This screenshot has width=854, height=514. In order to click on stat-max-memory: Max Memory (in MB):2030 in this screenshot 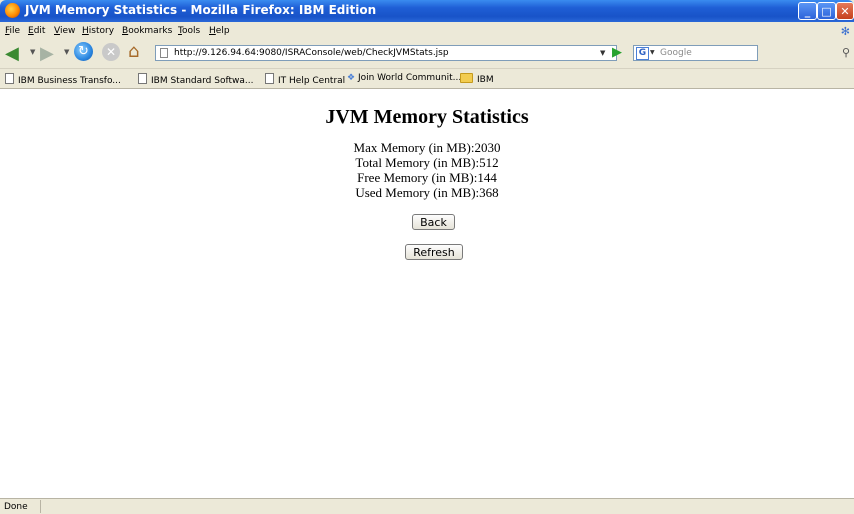, I will do `click(427, 147)`.